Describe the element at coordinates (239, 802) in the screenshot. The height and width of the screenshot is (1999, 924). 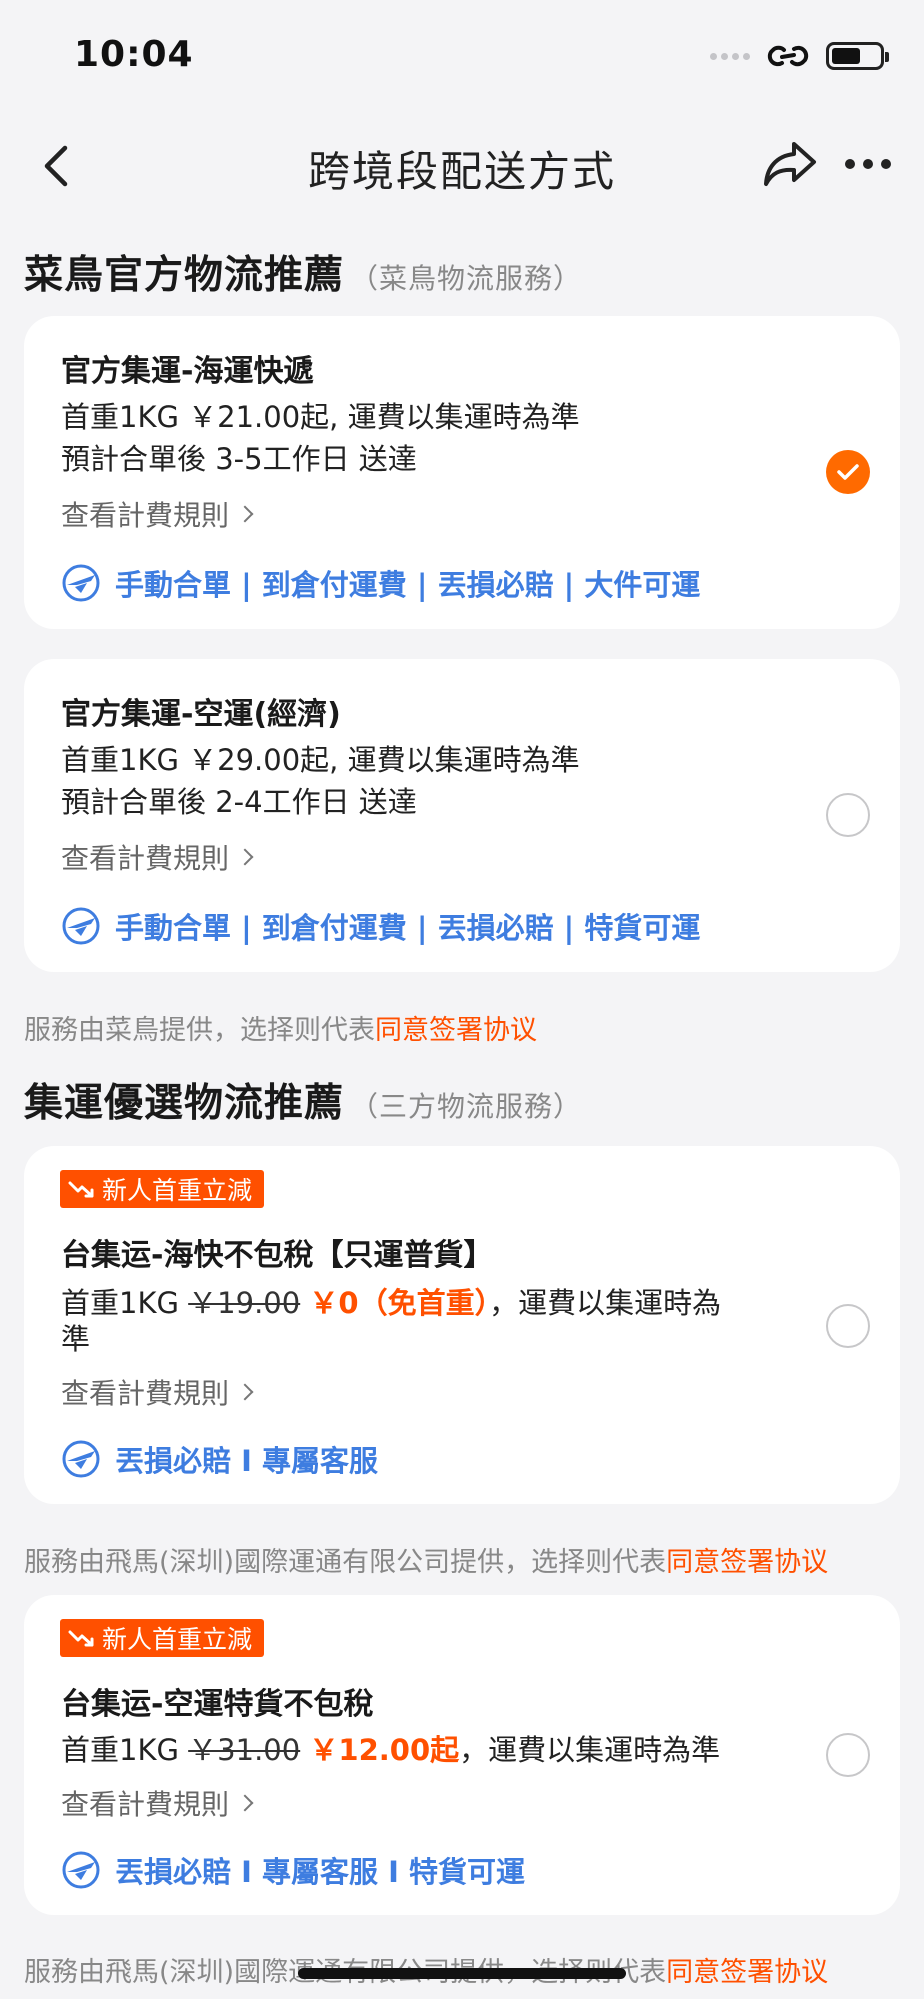
I see `shipping-option-eta: 預計合單後 2-4工作日 送達` at that location.